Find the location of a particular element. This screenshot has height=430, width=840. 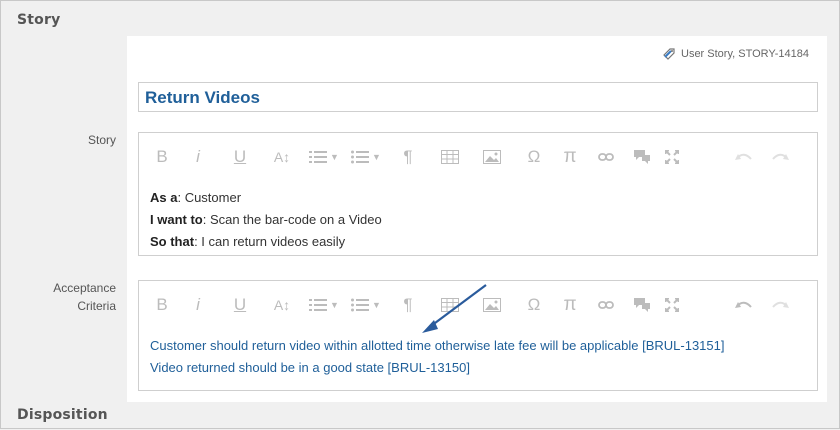

disposition-section-title: Disposition is located at coordinates (62, 415).